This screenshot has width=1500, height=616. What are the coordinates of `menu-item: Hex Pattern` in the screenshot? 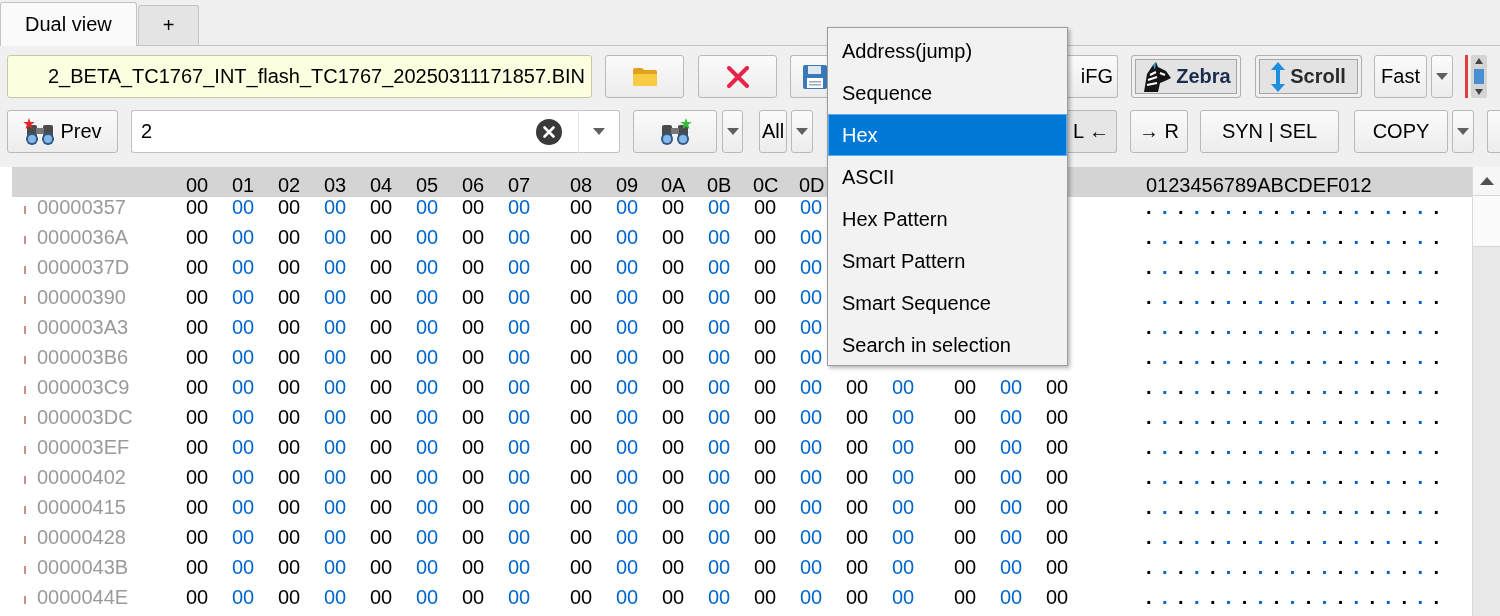 It's located at (947, 219).